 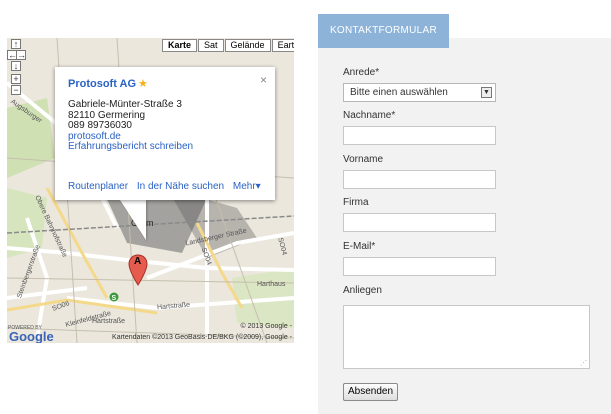 I want to click on pan-right-button: →, so click(x=21, y=55).